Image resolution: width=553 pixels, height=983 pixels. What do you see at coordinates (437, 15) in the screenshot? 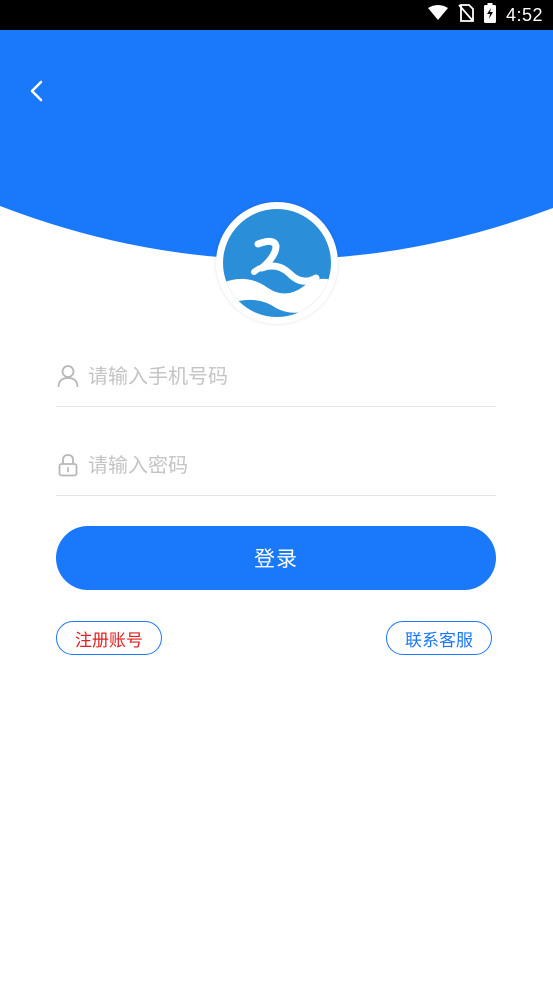
I see `wifi-icon` at bounding box center [437, 15].